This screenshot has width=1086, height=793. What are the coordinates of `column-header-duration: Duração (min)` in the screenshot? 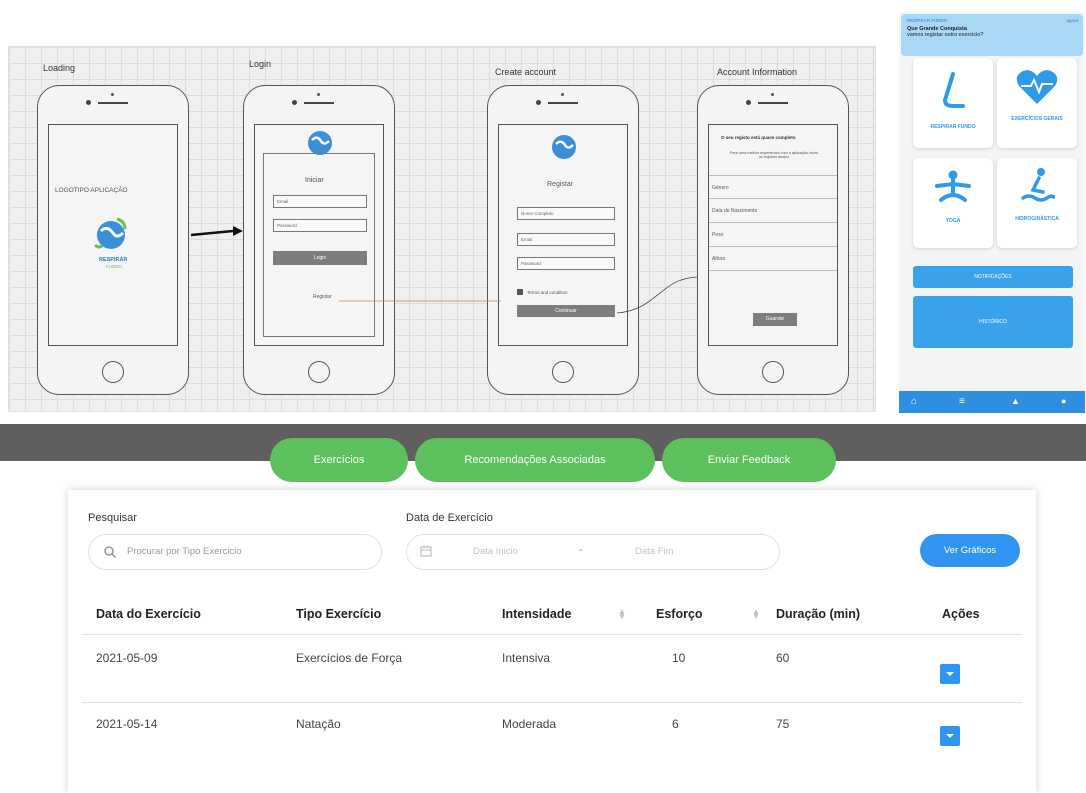 It's located at (818, 614).